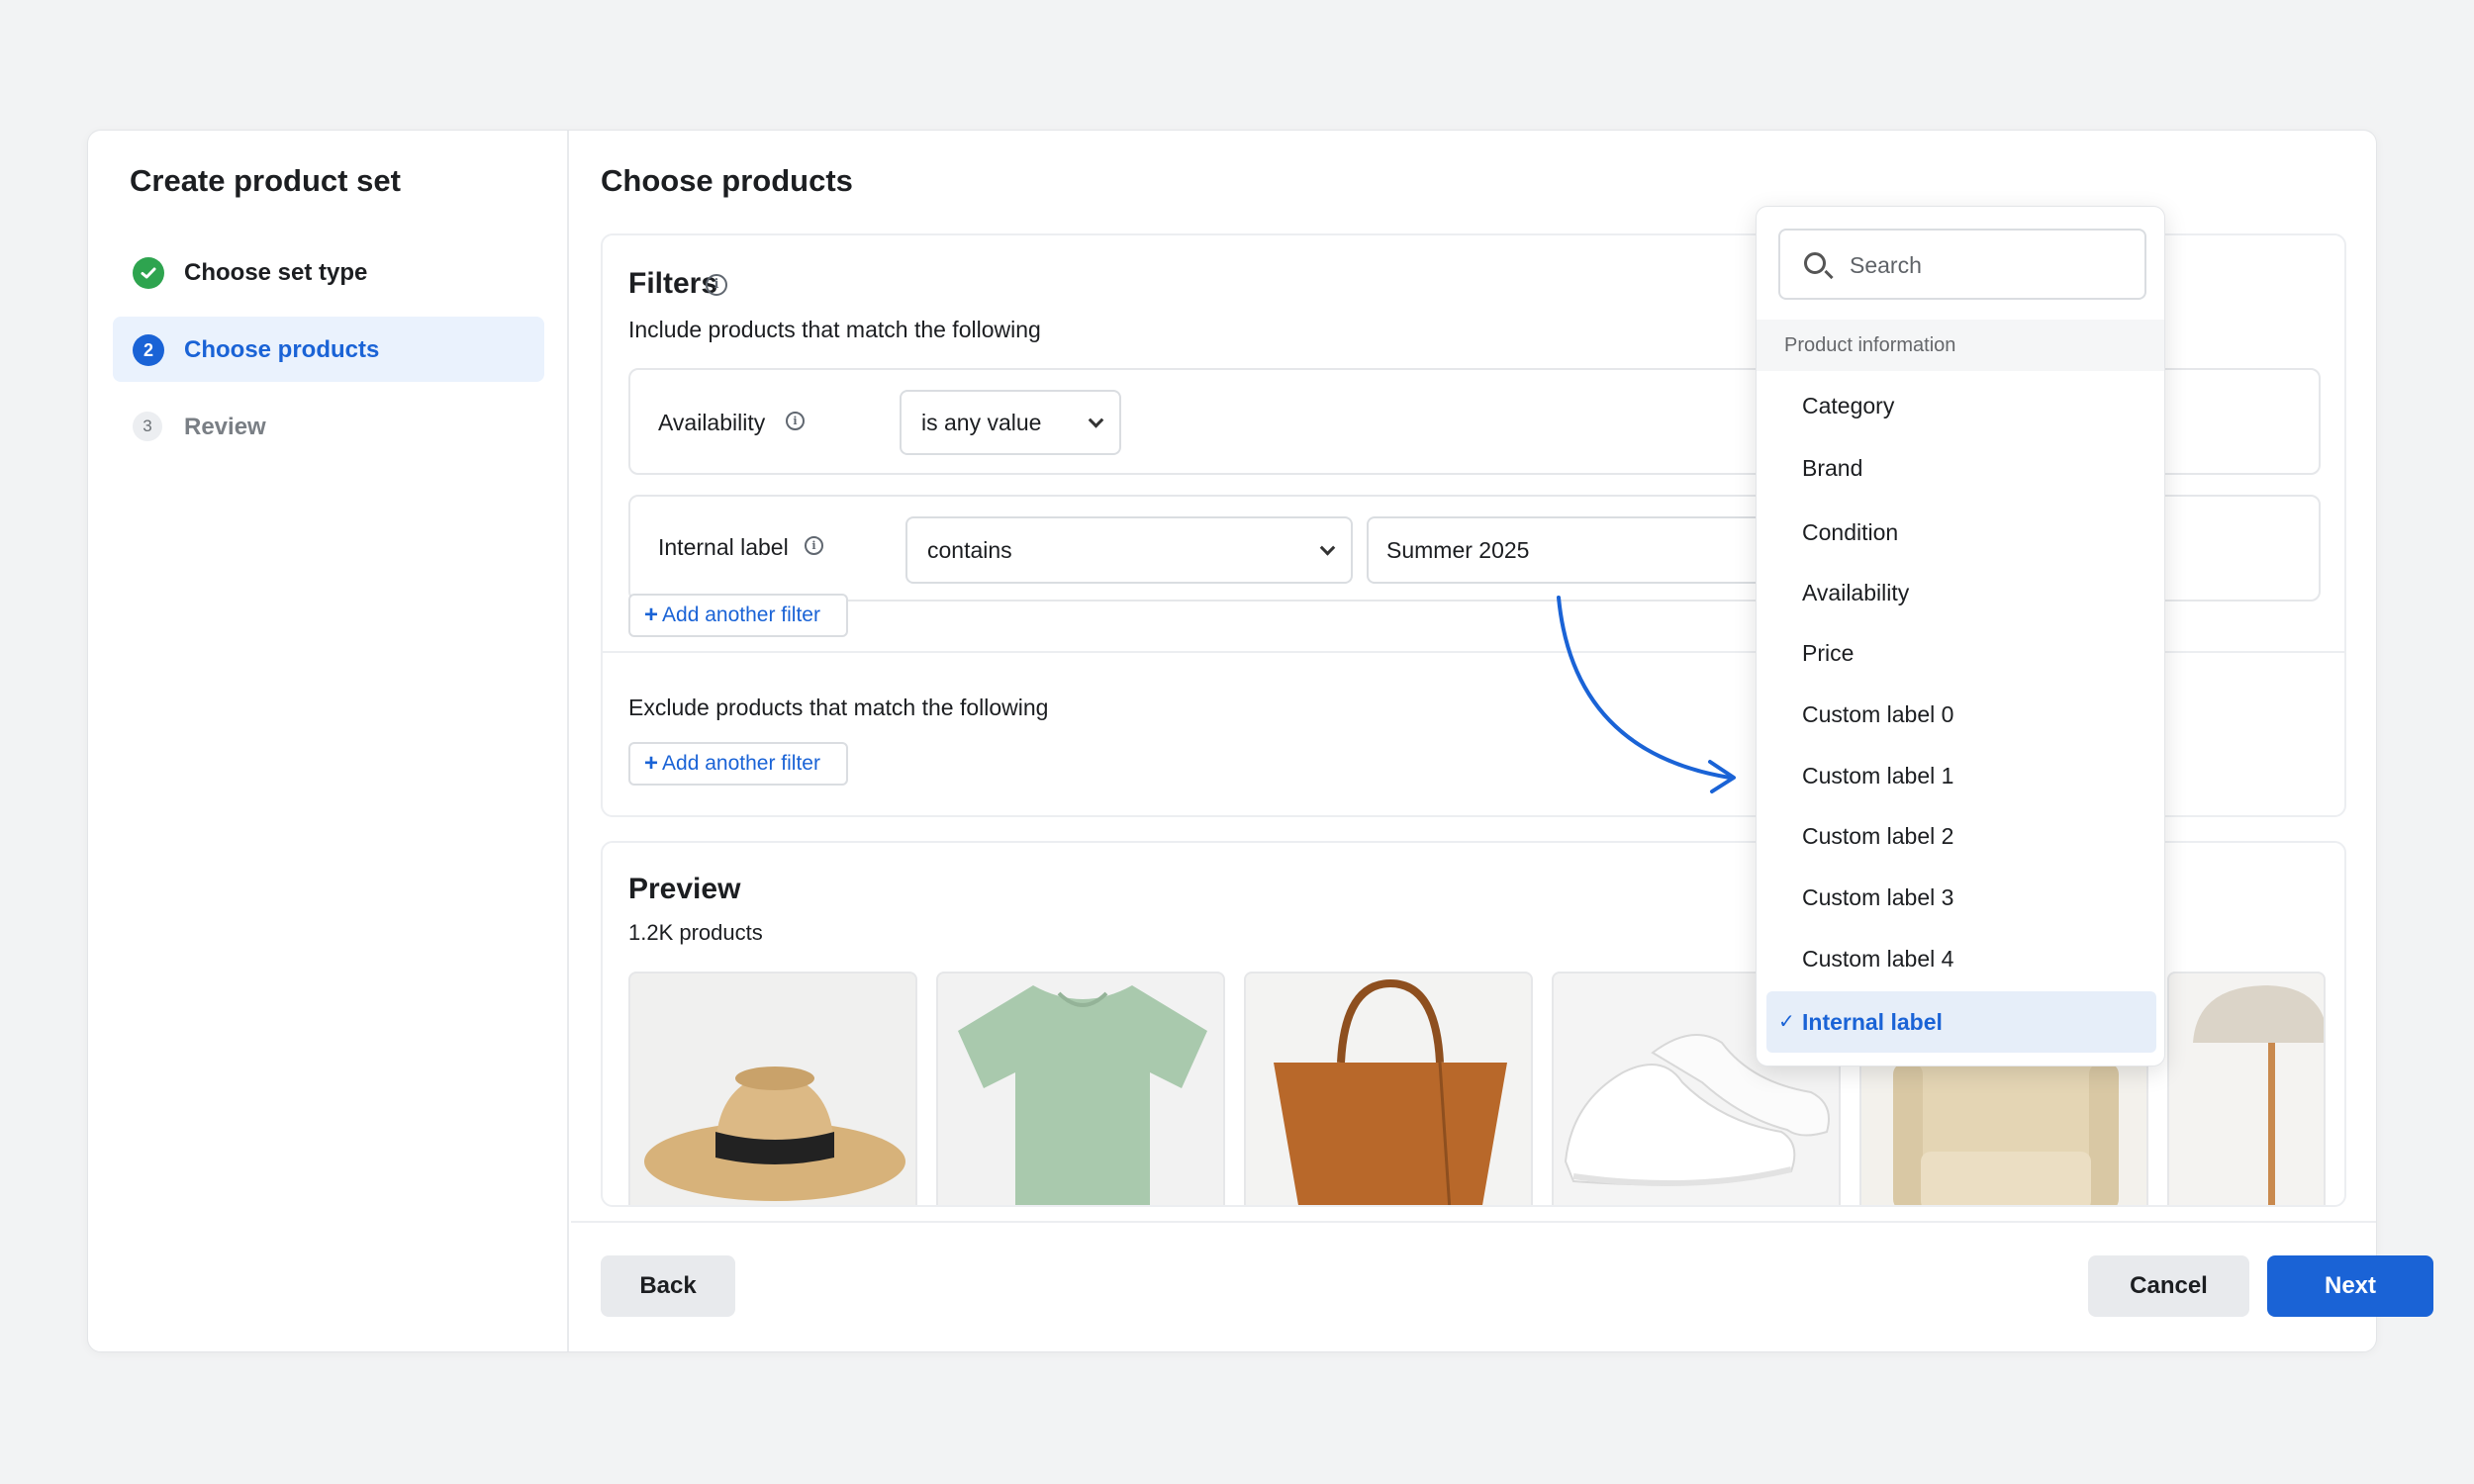 This screenshot has width=2474, height=1484. What do you see at coordinates (1389, 1088) in the screenshot?
I see `product-thumbnail-tote-bag` at bounding box center [1389, 1088].